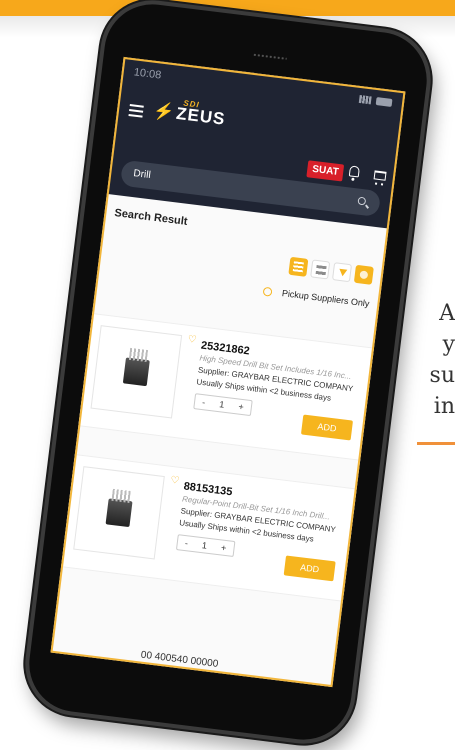 The image size is (455, 750). I want to click on speaker-grille, so click(269, 56).